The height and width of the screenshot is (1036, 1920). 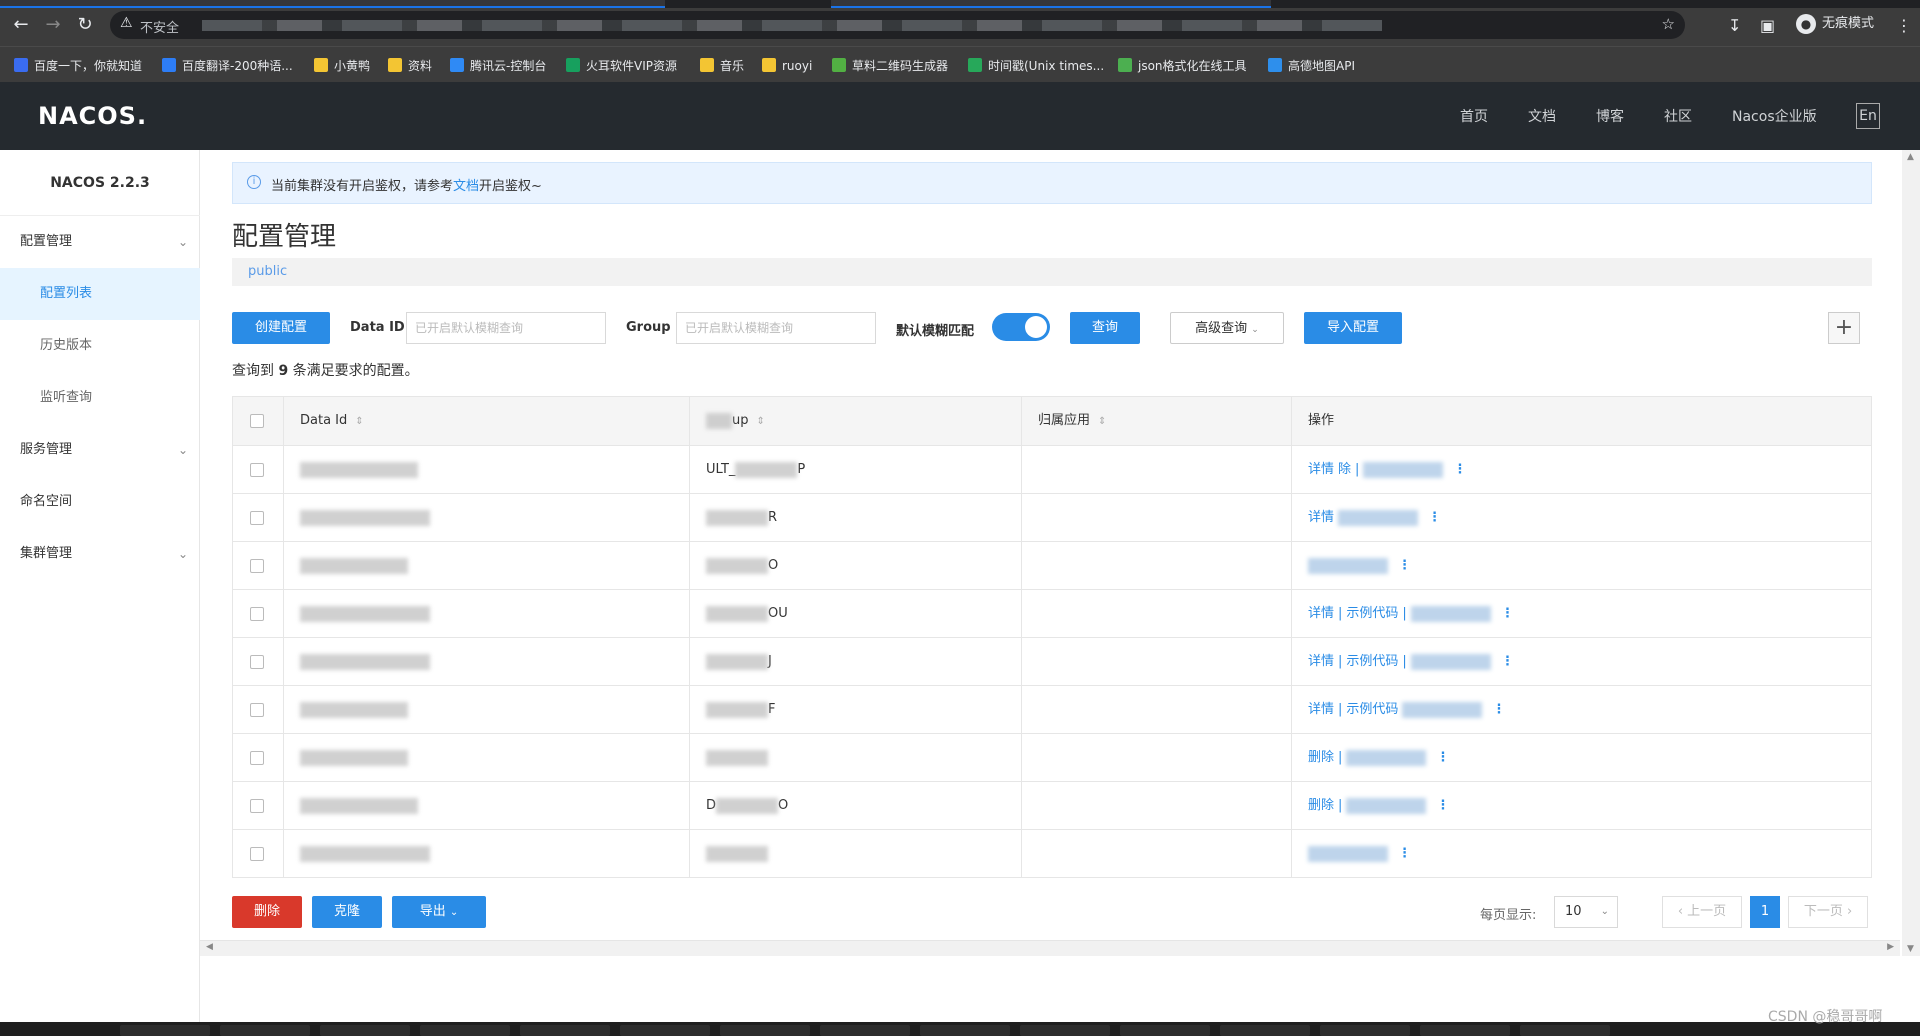 I want to click on page-size-select: 10 ⌄, so click(x=1586, y=912).